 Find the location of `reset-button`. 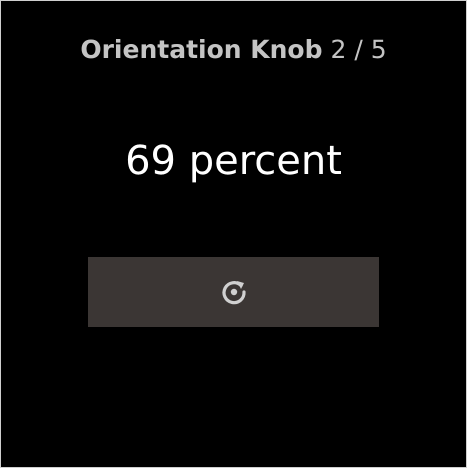

reset-button is located at coordinates (233, 291).